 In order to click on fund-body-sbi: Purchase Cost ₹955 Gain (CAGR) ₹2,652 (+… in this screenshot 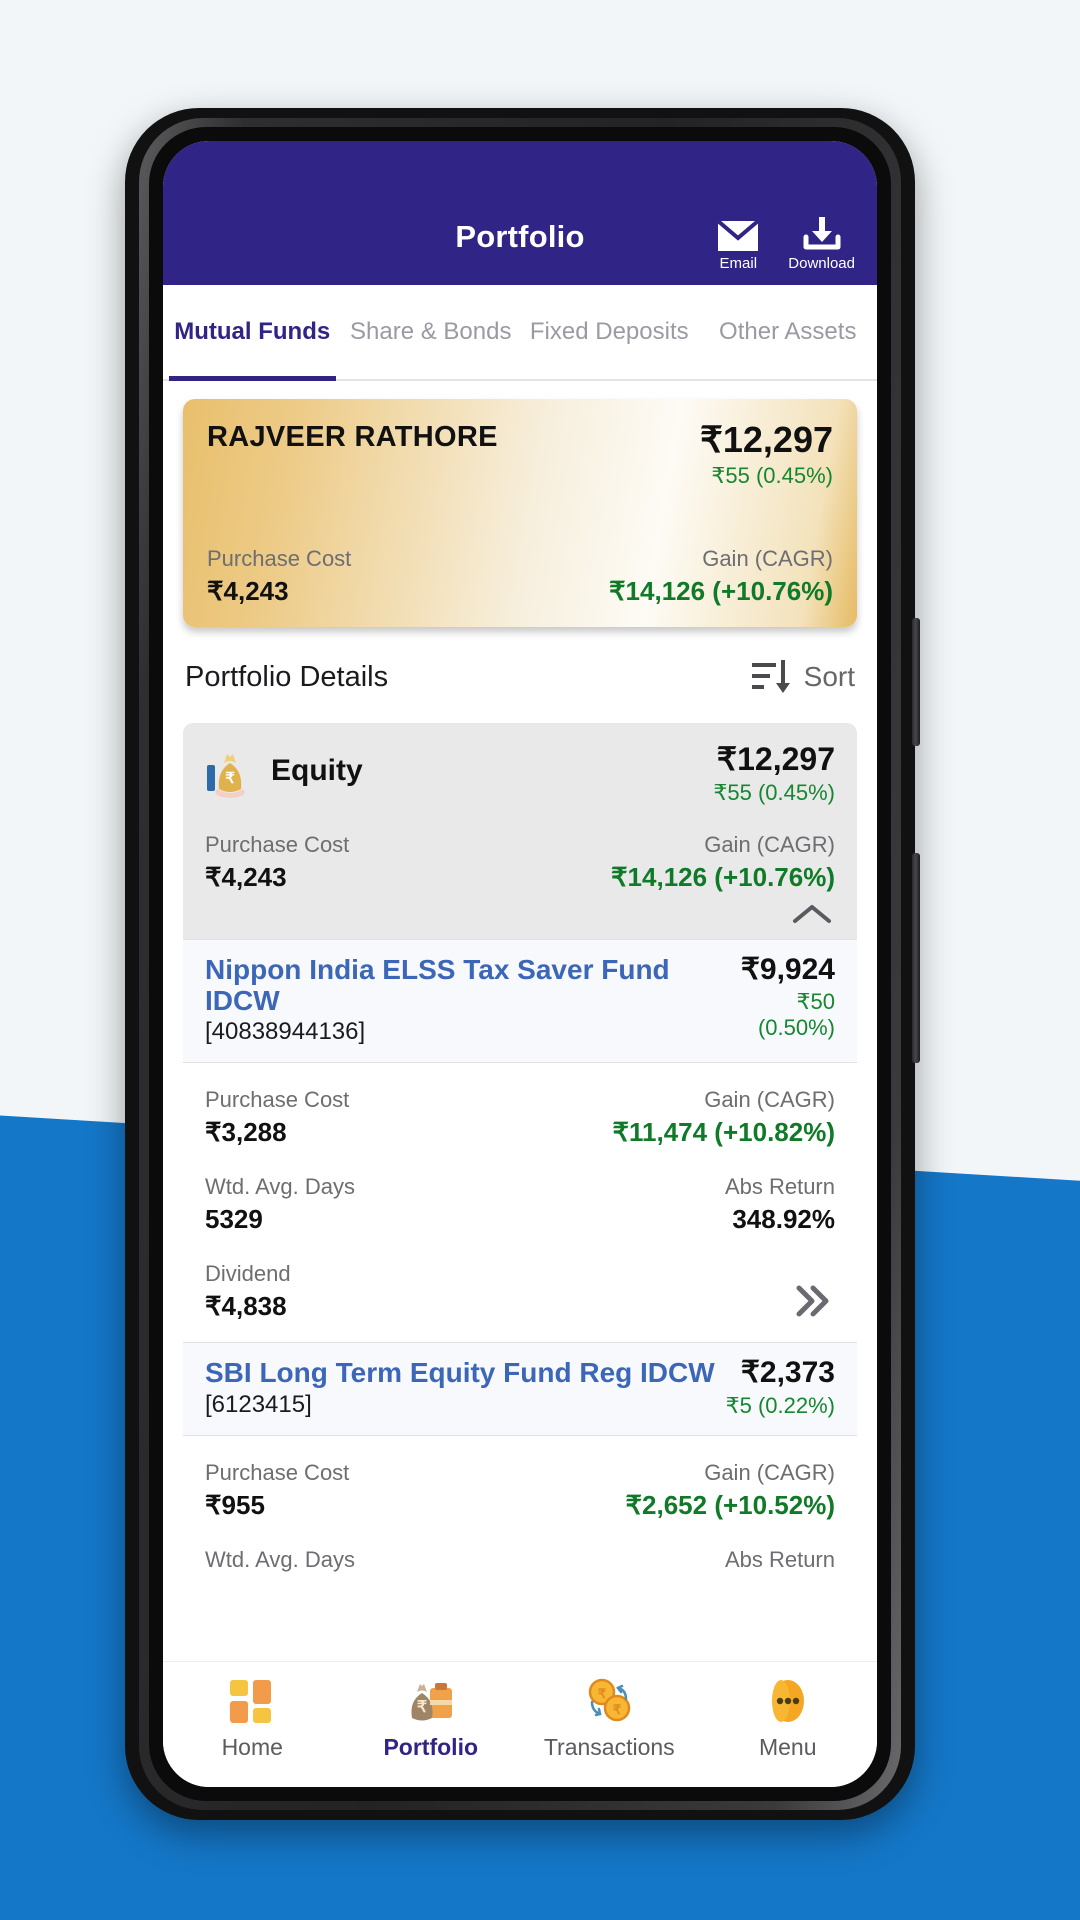, I will do `click(520, 1514)`.